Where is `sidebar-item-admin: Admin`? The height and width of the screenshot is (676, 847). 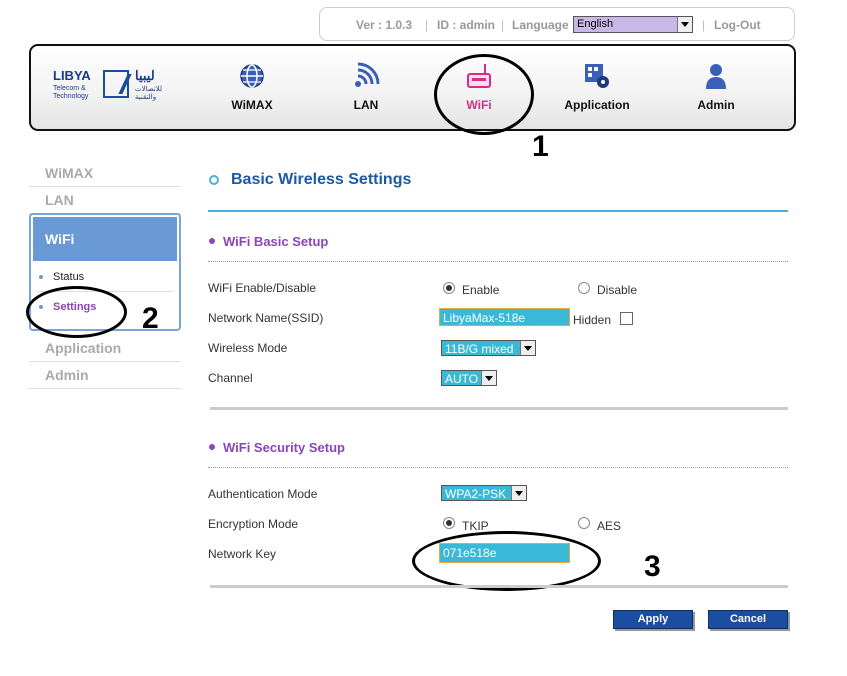 sidebar-item-admin: Admin is located at coordinates (105, 375).